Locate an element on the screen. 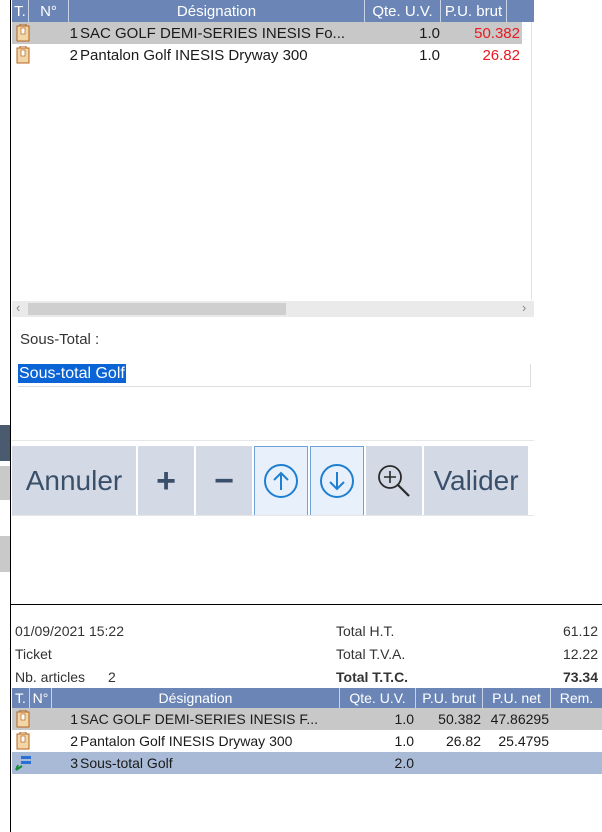  total-ht-value: 61.12 is located at coordinates (580, 631).